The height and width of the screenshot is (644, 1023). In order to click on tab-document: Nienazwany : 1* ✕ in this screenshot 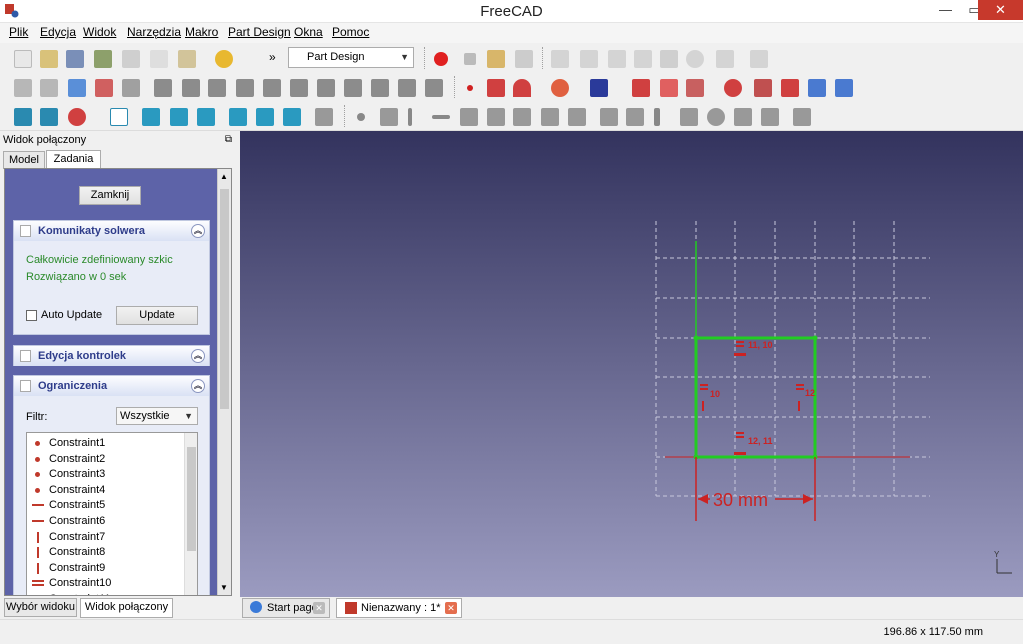, I will do `click(399, 608)`.